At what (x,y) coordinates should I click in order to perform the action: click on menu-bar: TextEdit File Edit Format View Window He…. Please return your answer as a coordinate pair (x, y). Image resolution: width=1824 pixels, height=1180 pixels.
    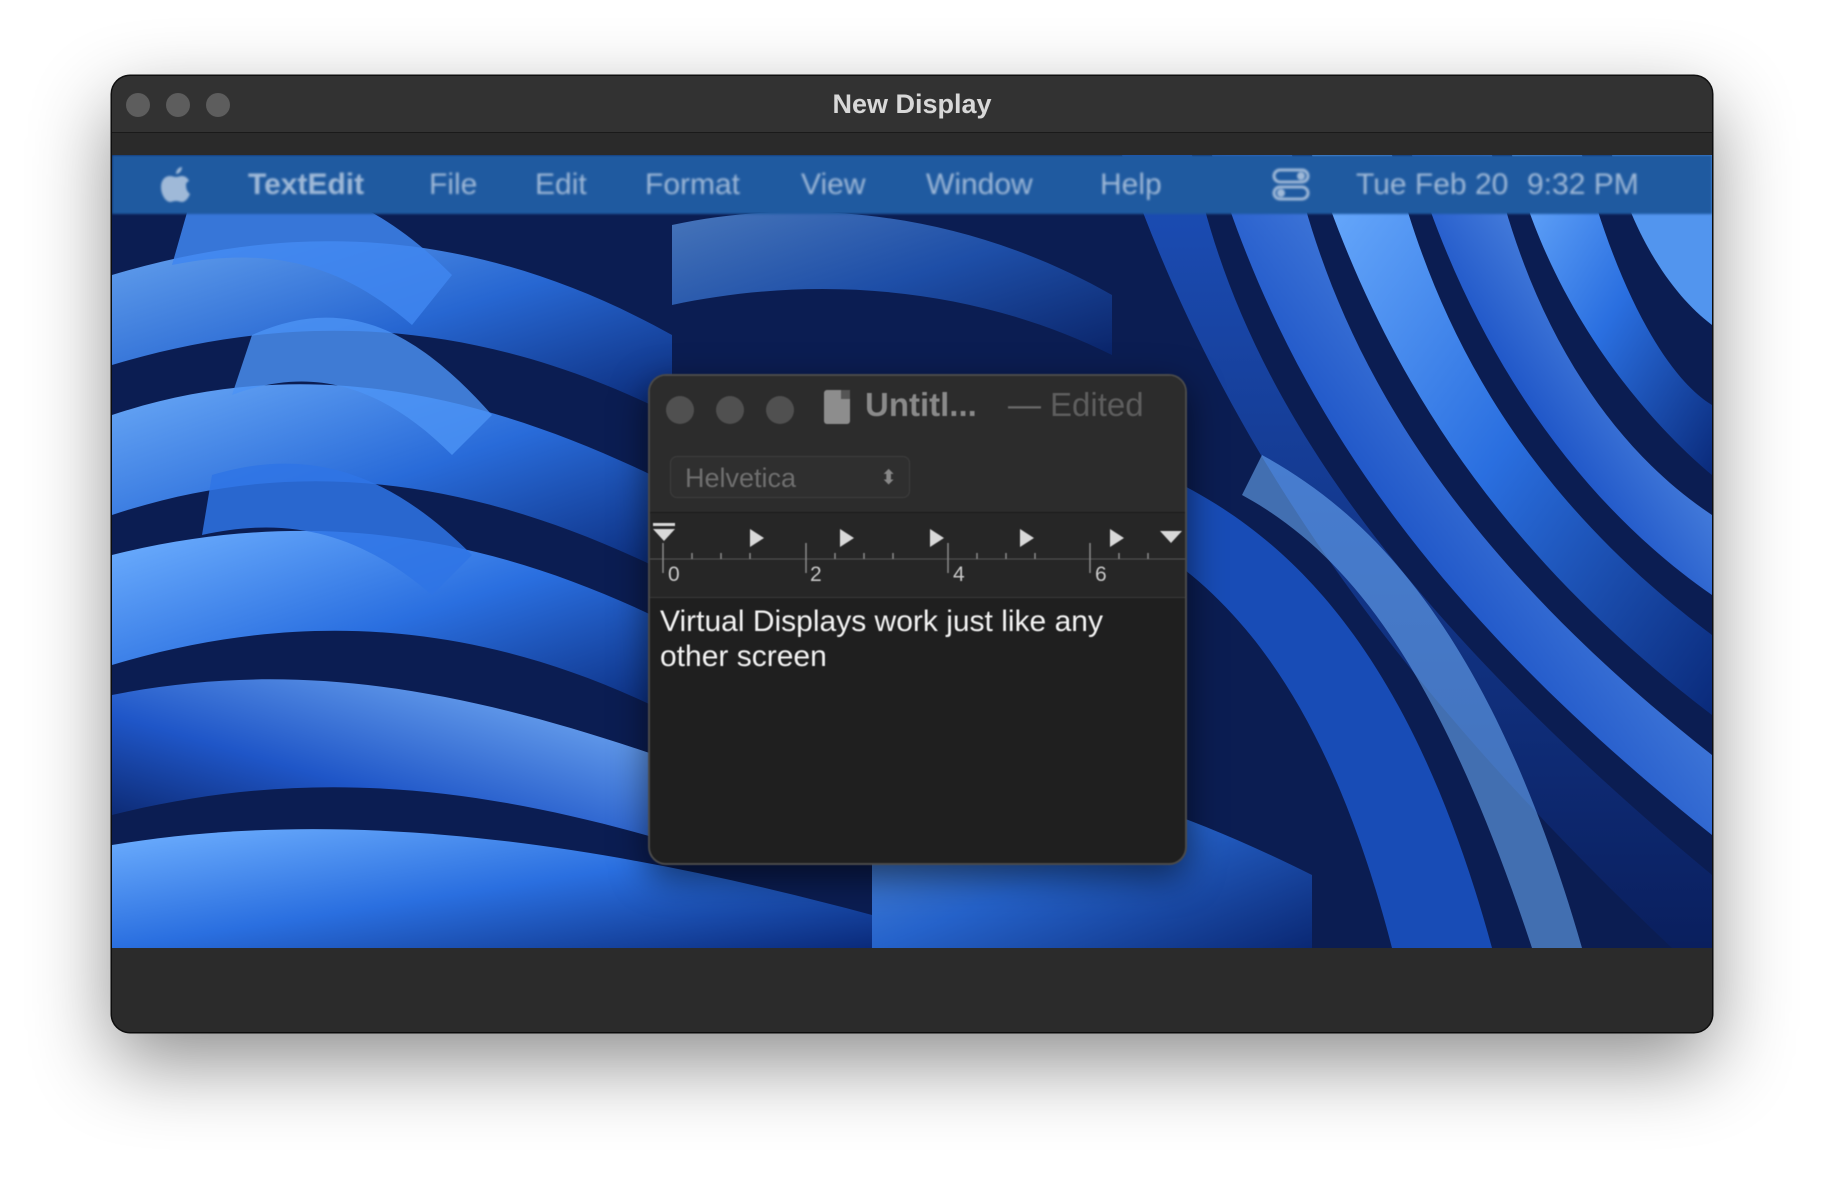
    Looking at the image, I should click on (912, 184).